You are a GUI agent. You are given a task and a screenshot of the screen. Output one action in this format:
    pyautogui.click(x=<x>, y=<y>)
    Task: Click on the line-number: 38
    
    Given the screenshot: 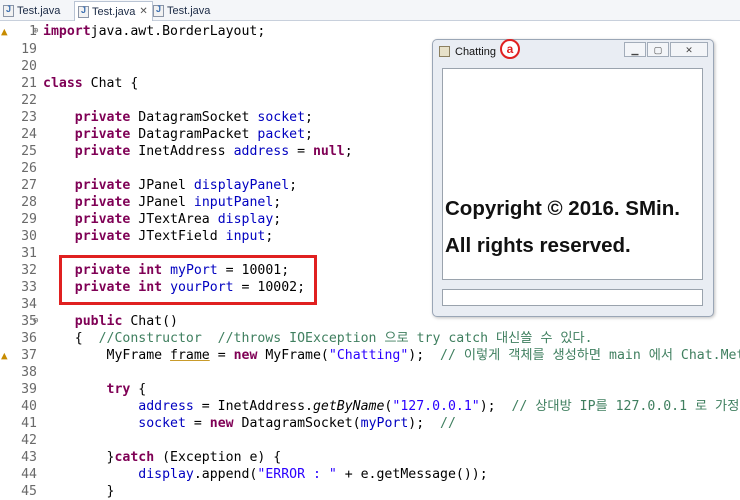 What is the action you would take?
    pyautogui.click(x=29, y=372)
    